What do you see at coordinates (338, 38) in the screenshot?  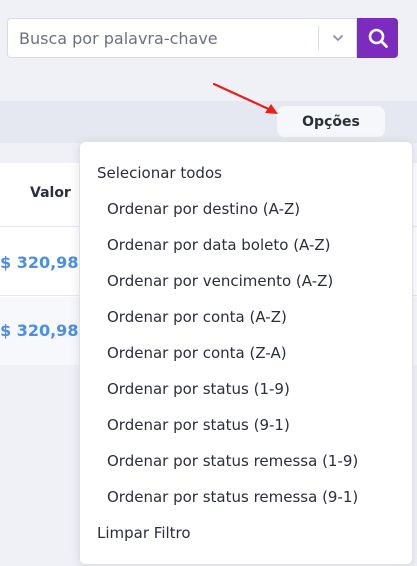 I see `chevron-down-icon` at bounding box center [338, 38].